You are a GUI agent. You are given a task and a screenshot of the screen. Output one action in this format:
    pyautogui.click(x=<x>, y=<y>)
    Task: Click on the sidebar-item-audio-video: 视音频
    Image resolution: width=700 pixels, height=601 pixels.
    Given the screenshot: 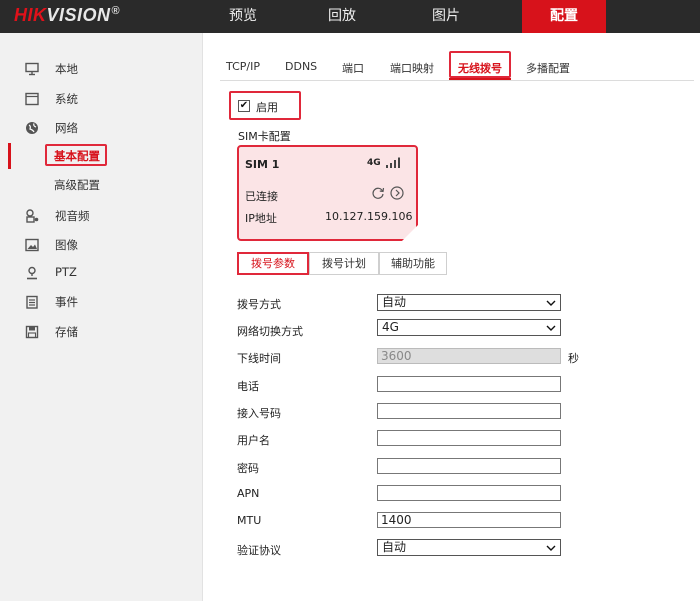 What is the action you would take?
    pyautogui.click(x=101, y=216)
    